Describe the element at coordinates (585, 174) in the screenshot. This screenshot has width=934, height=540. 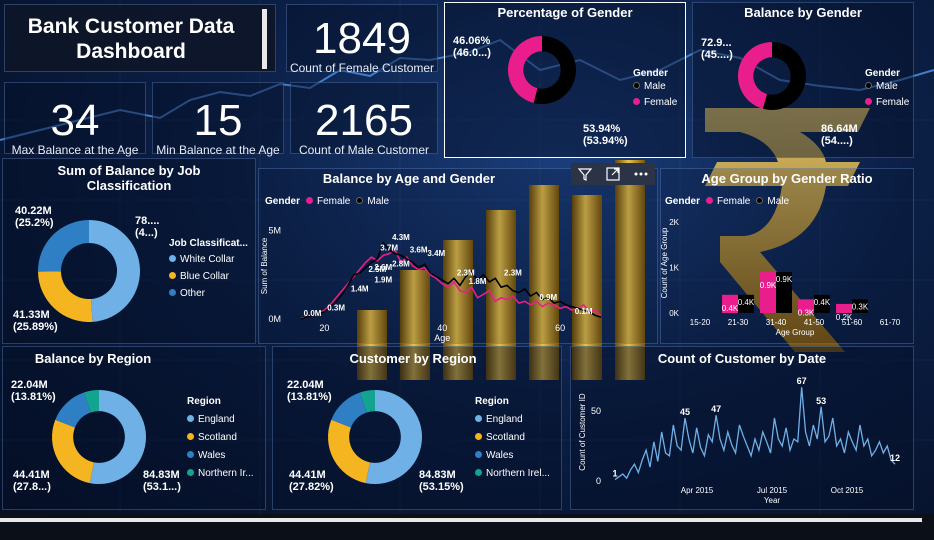
I see `filter-icon` at that location.